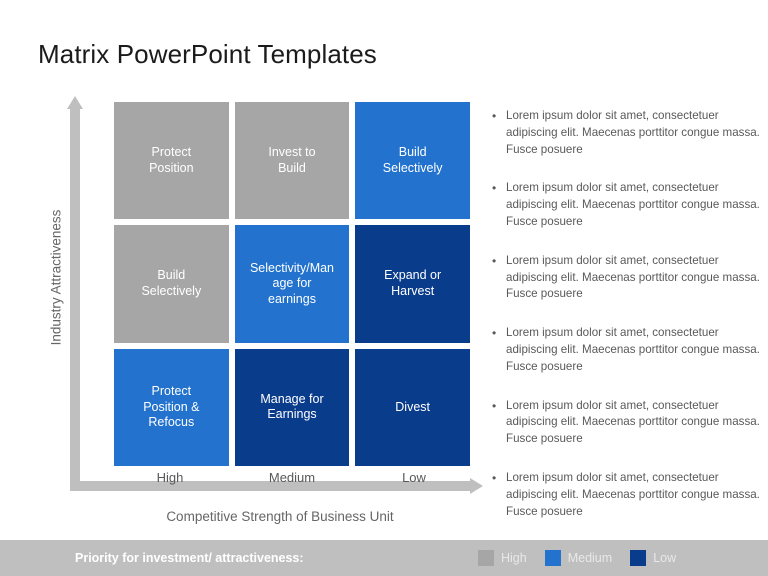 The width and height of the screenshot is (768, 576). What do you see at coordinates (280, 516) in the screenshot?
I see `x-axis-title: Competitive Strength of Business Unit` at bounding box center [280, 516].